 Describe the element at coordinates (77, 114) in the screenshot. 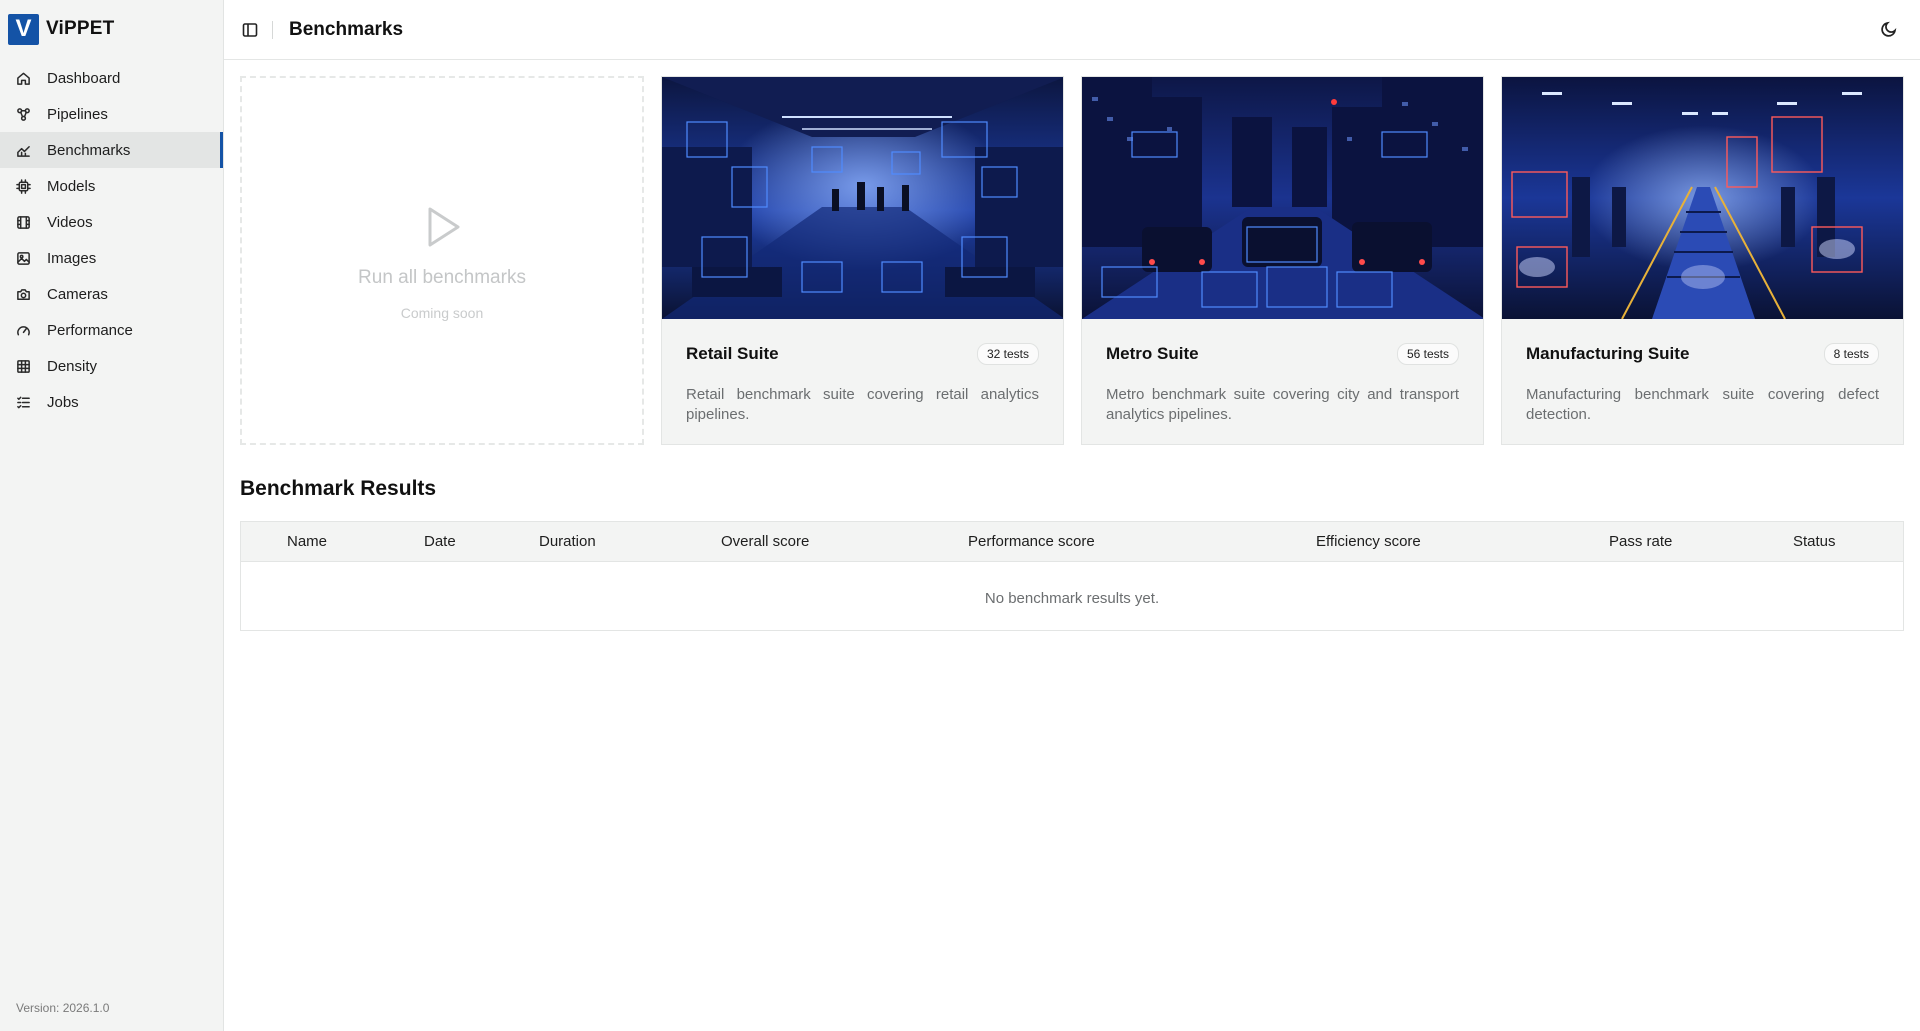

I see `sidebar-item-label: Pipelines` at that location.